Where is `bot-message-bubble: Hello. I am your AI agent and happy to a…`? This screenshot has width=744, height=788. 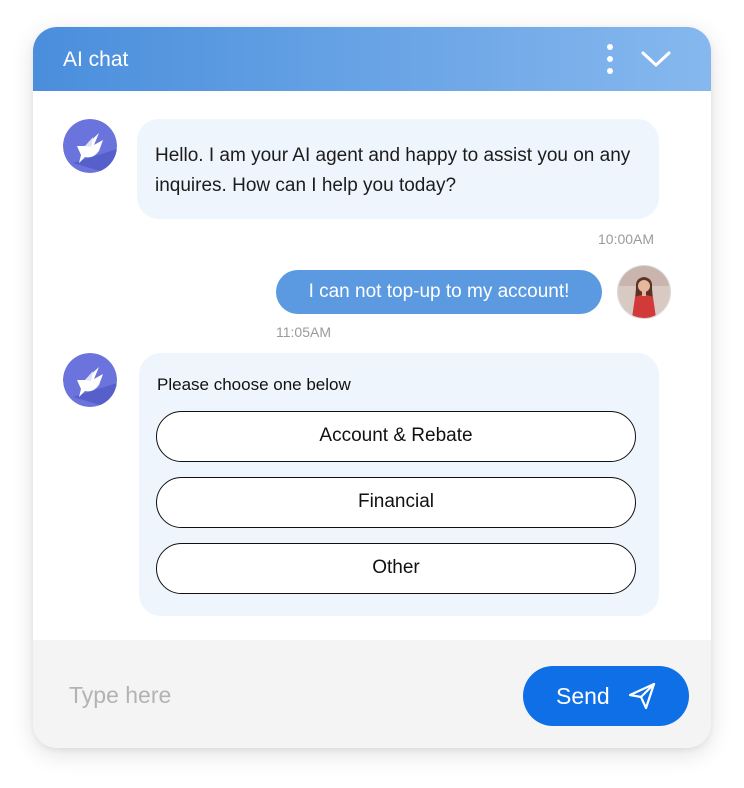
bot-message-bubble: Hello. I am your AI agent and happy to a… is located at coordinates (398, 169).